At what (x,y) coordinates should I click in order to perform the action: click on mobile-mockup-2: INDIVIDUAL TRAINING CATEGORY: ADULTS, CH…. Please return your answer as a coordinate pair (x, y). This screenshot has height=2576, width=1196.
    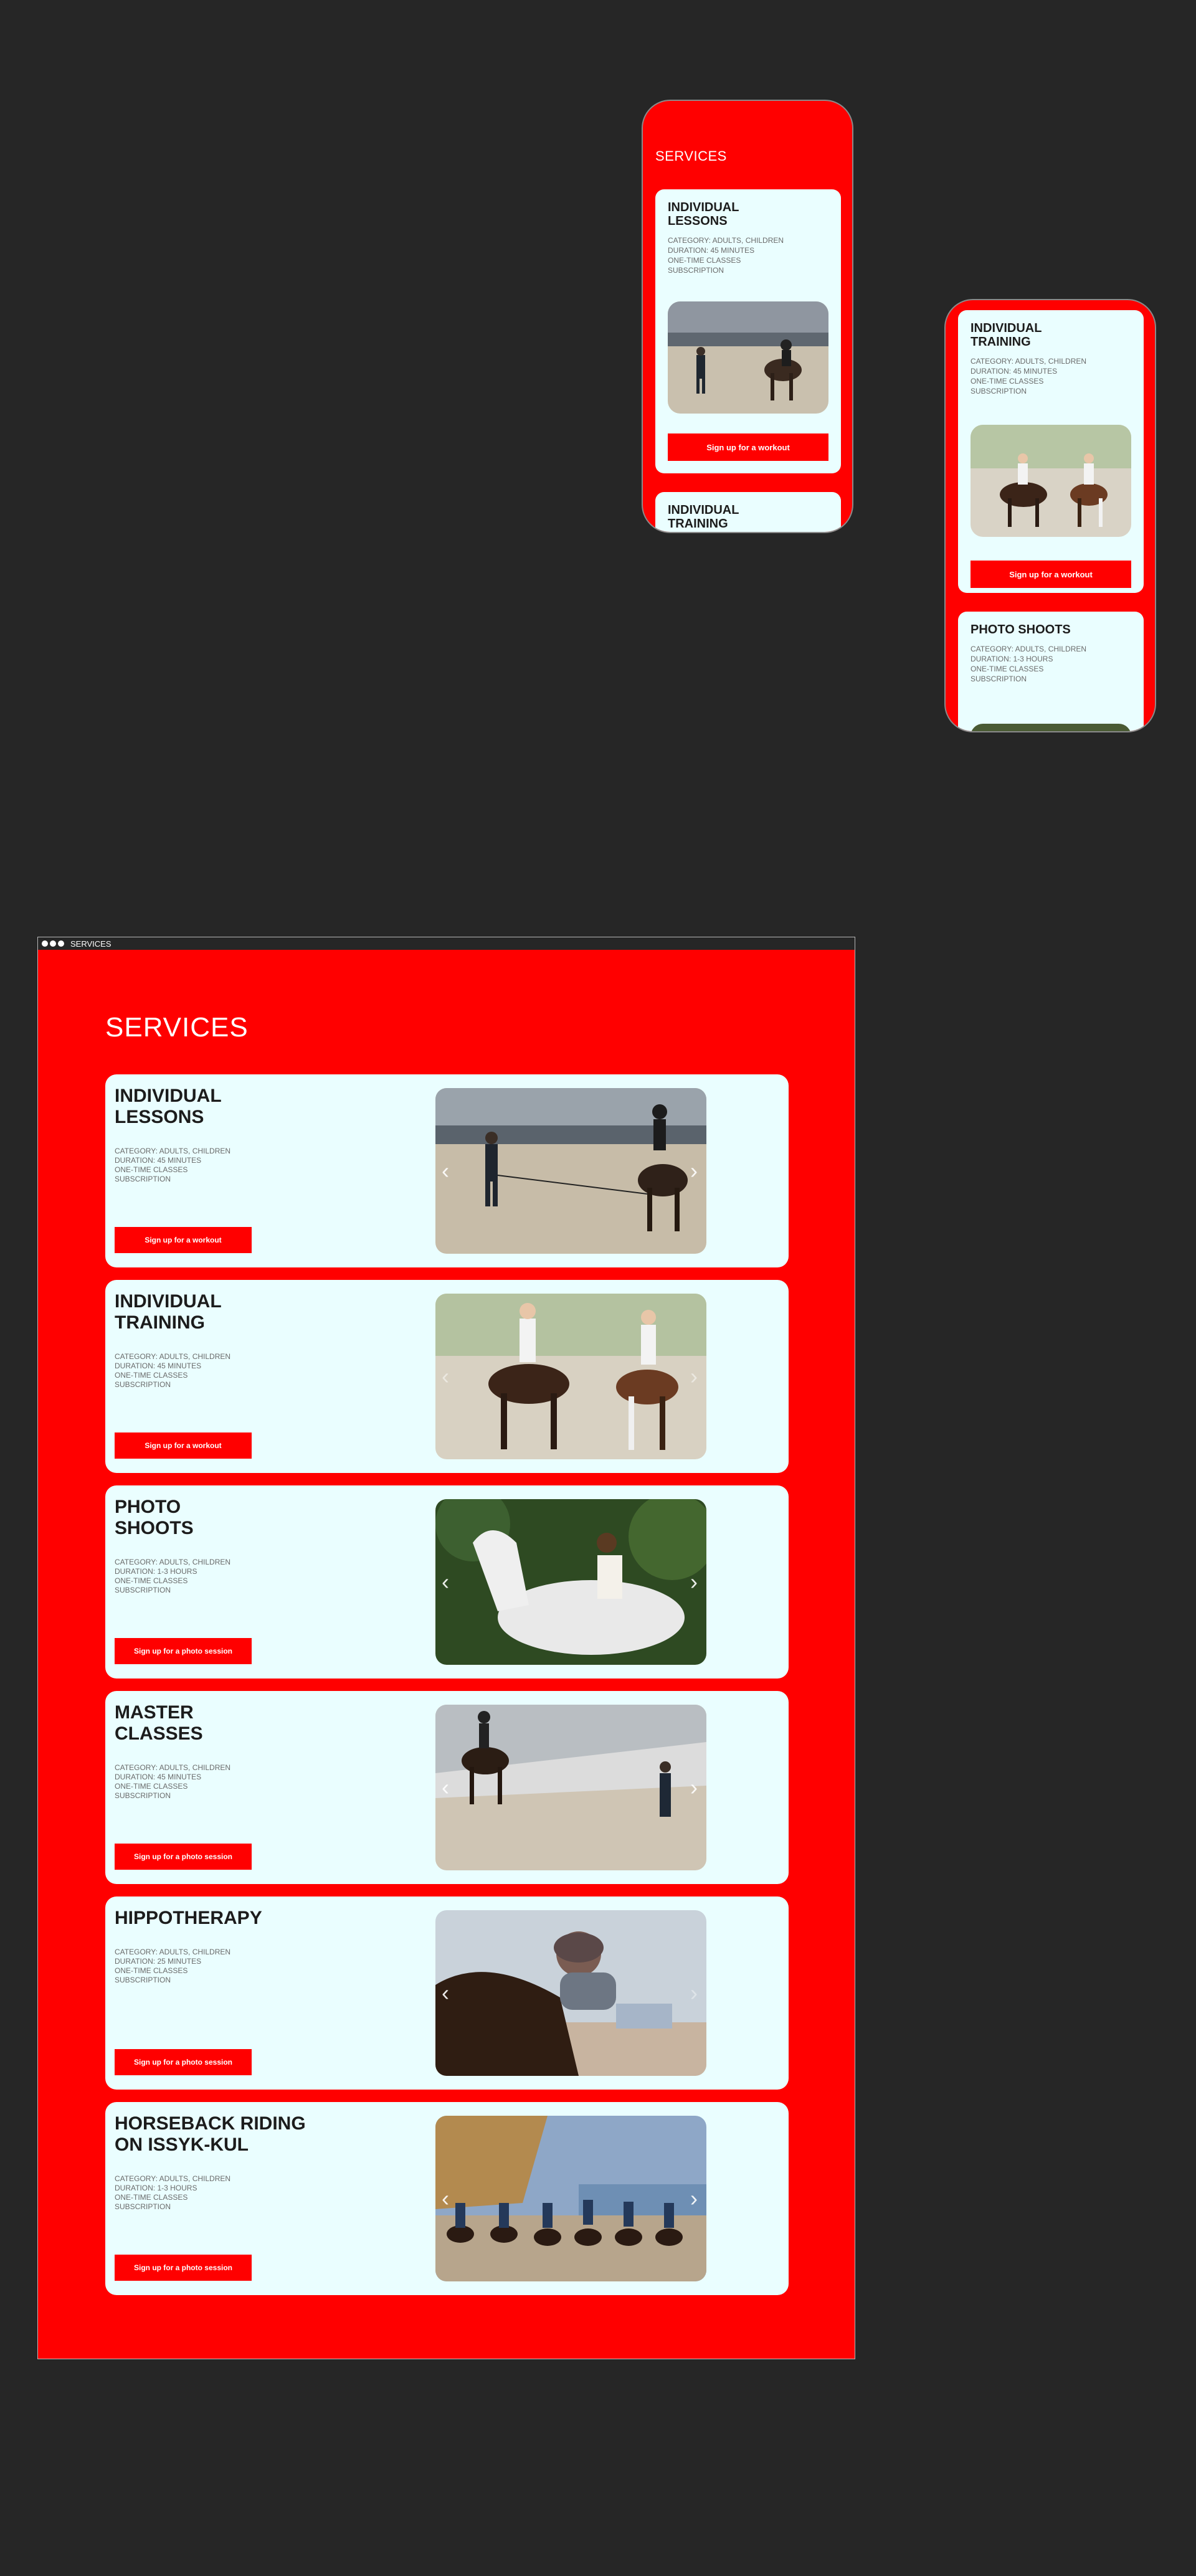
    Looking at the image, I should click on (1050, 515).